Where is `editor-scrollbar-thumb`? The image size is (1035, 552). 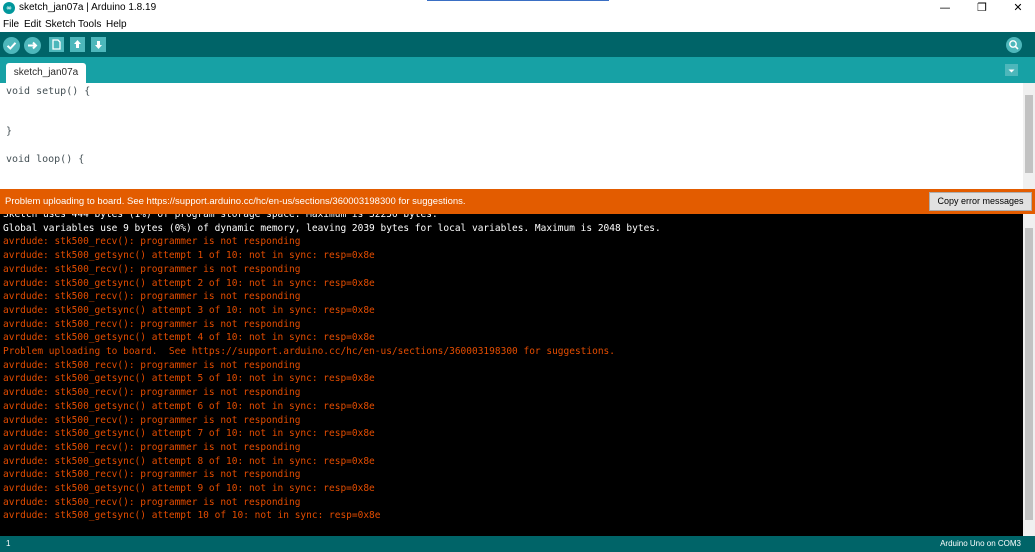 editor-scrollbar-thumb is located at coordinates (1029, 134).